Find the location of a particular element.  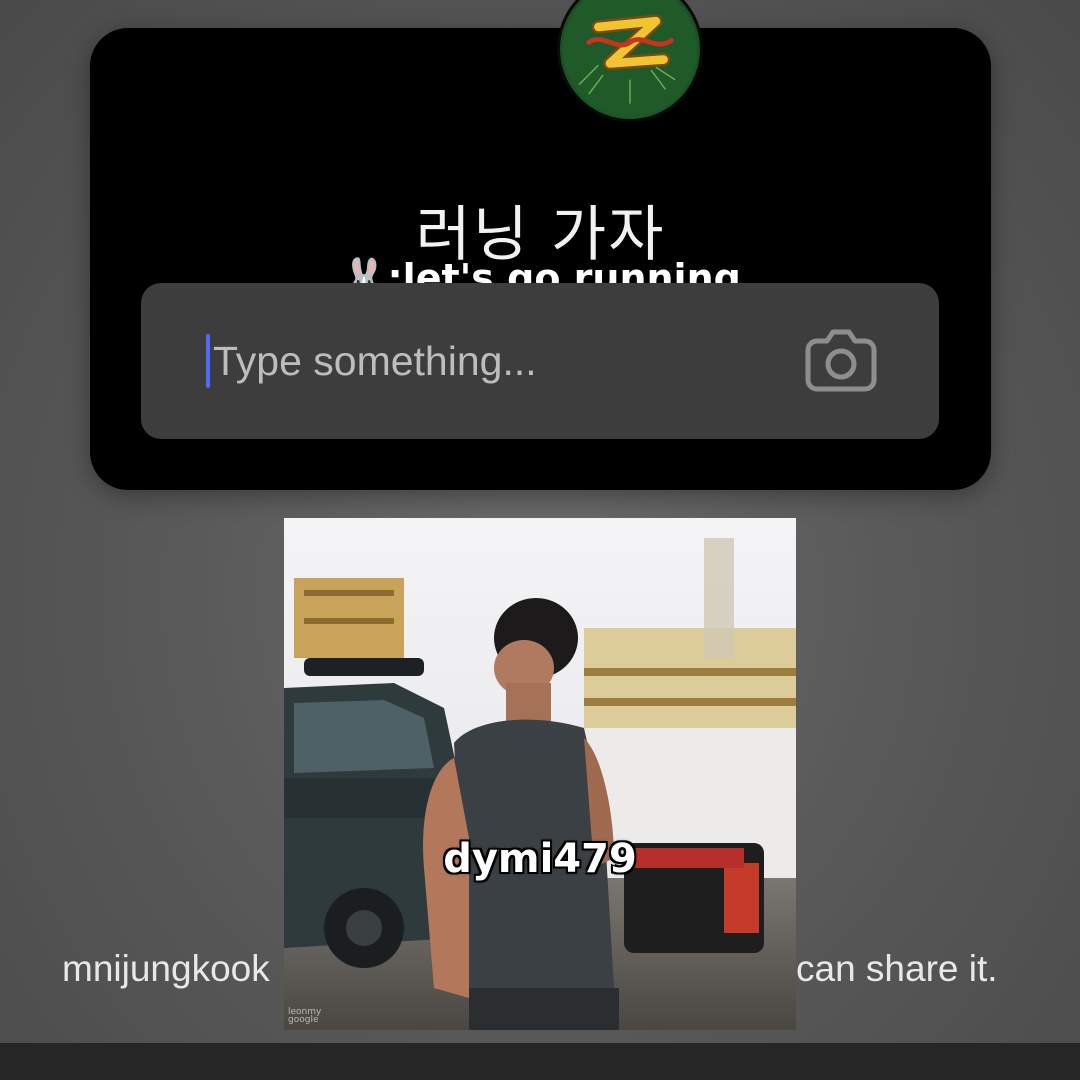

avatar is located at coordinates (630, 61).